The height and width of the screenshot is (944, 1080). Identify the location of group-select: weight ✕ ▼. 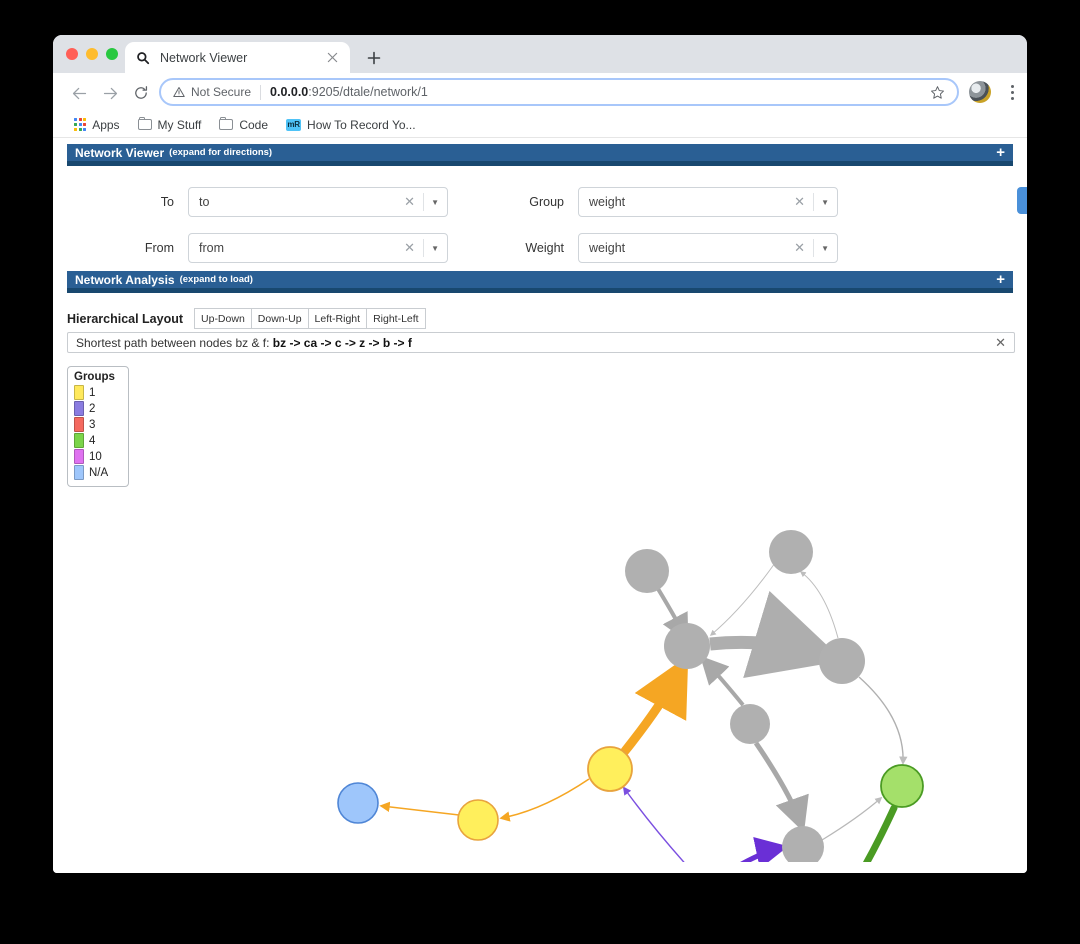
(708, 202).